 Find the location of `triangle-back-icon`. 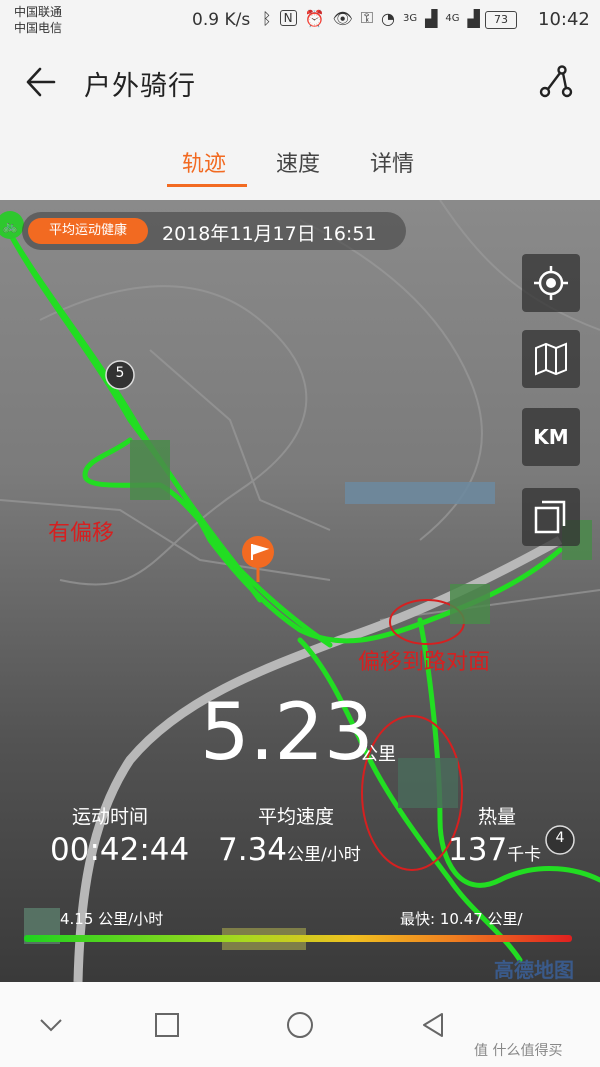

triangle-back-icon is located at coordinates (433, 1025).